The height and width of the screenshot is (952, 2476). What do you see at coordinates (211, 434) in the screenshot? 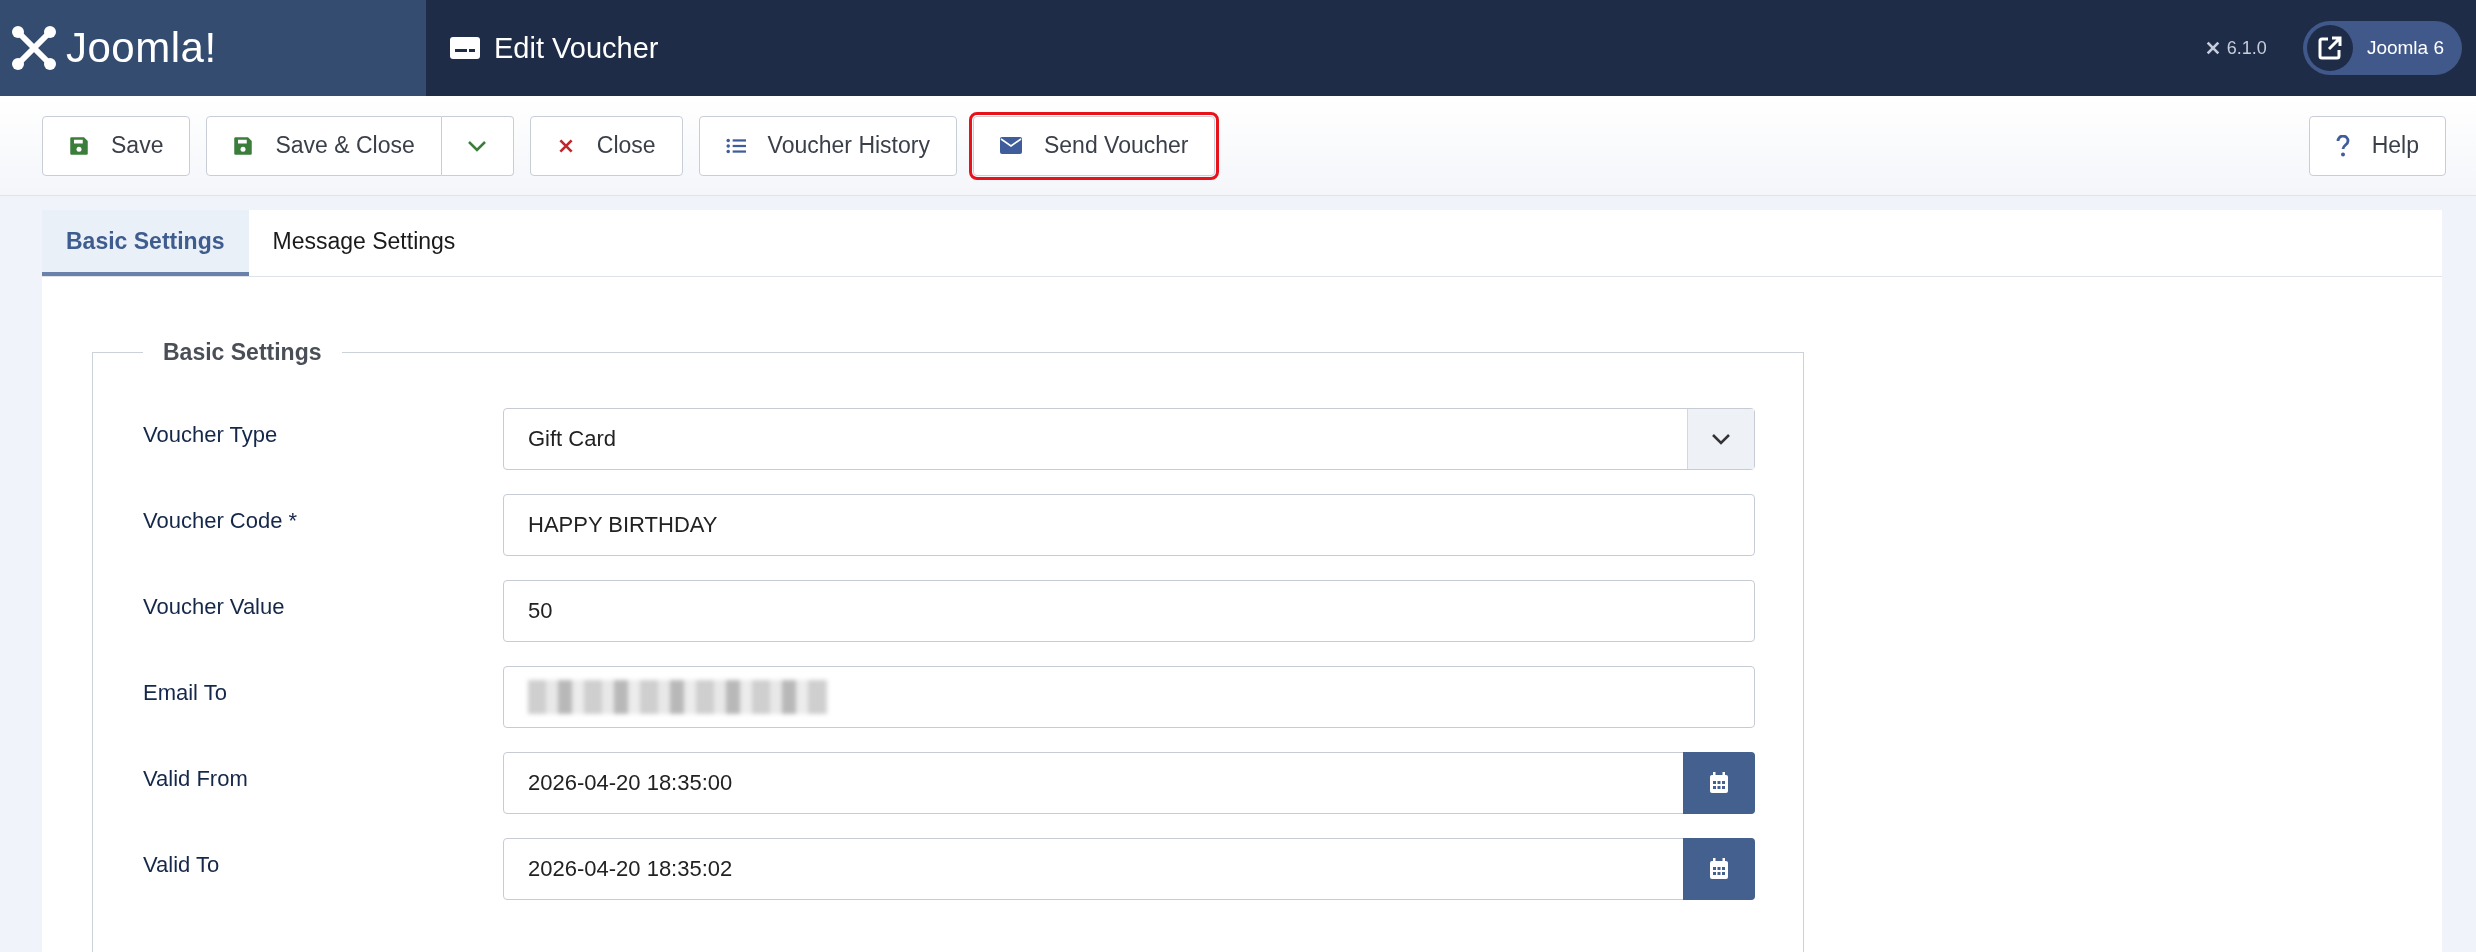
I see `field-label: Voucher Type` at bounding box center [211, 434].